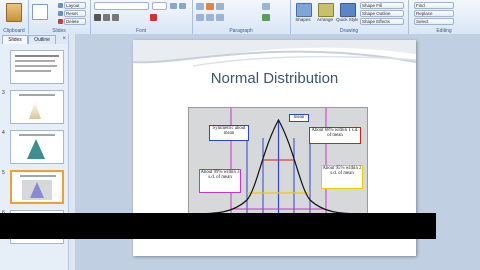 Image resolution: width=480 pixels, height=270 pixels. Describe the element at coordinates (382, 13) in the screenshot. I see `shape-outline-button: Shape Outline` at that location.